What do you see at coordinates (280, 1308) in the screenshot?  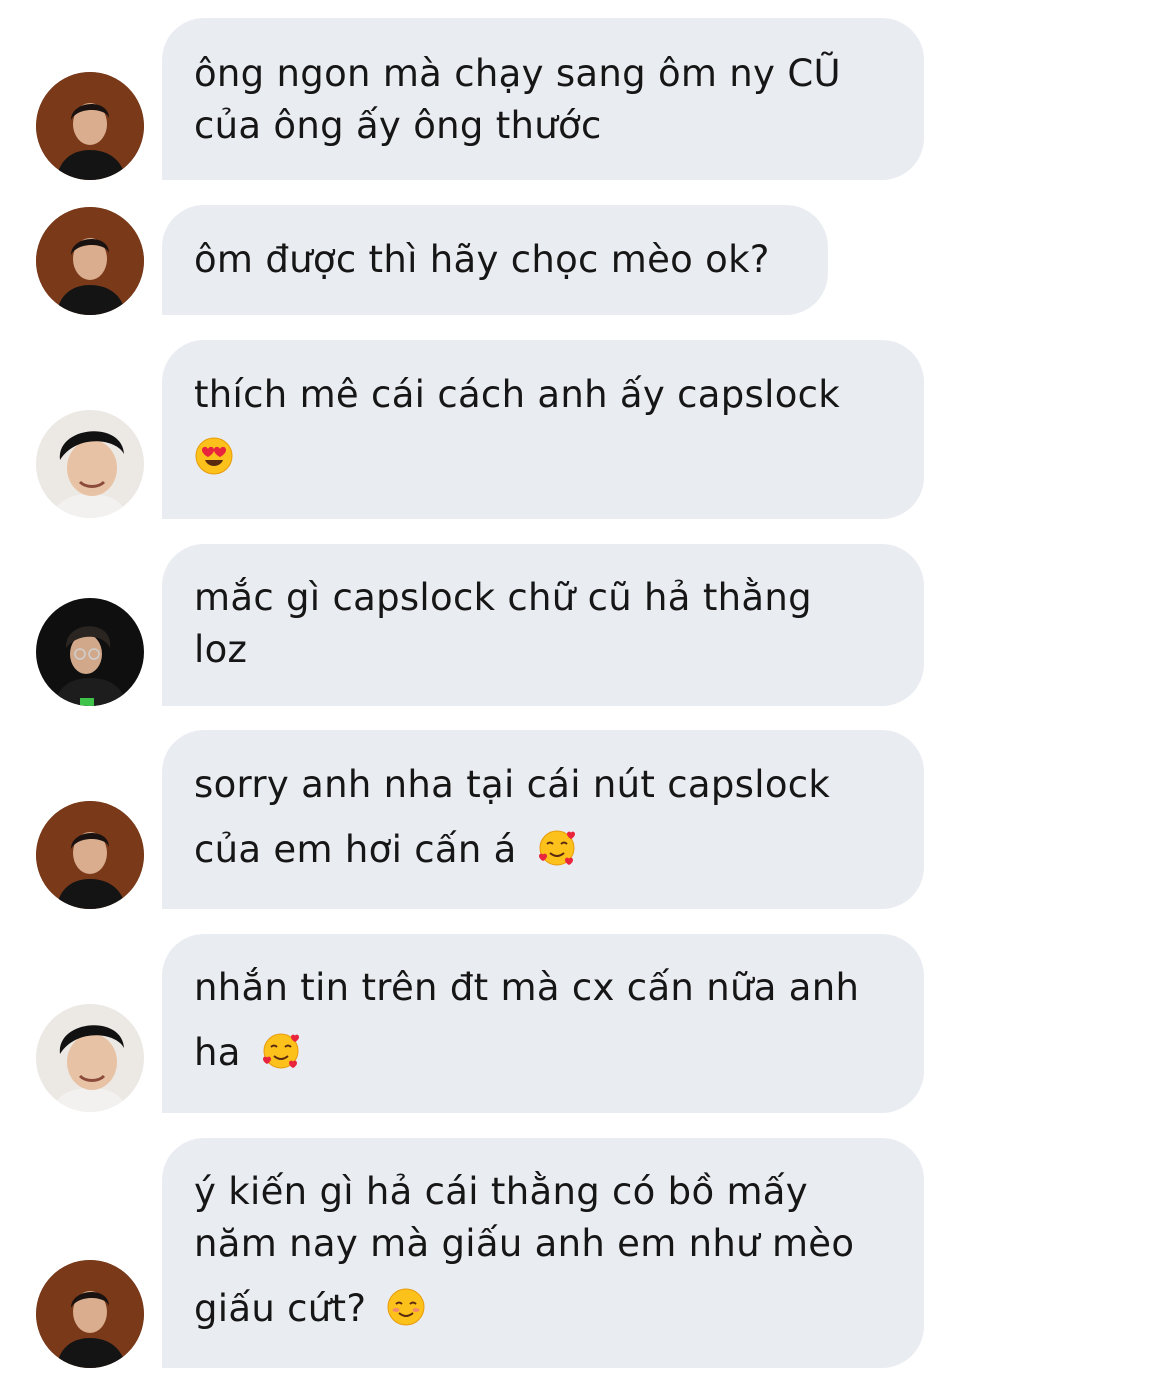 I see `message-text: giấu cứt?` at bounding box center [280, 1308].